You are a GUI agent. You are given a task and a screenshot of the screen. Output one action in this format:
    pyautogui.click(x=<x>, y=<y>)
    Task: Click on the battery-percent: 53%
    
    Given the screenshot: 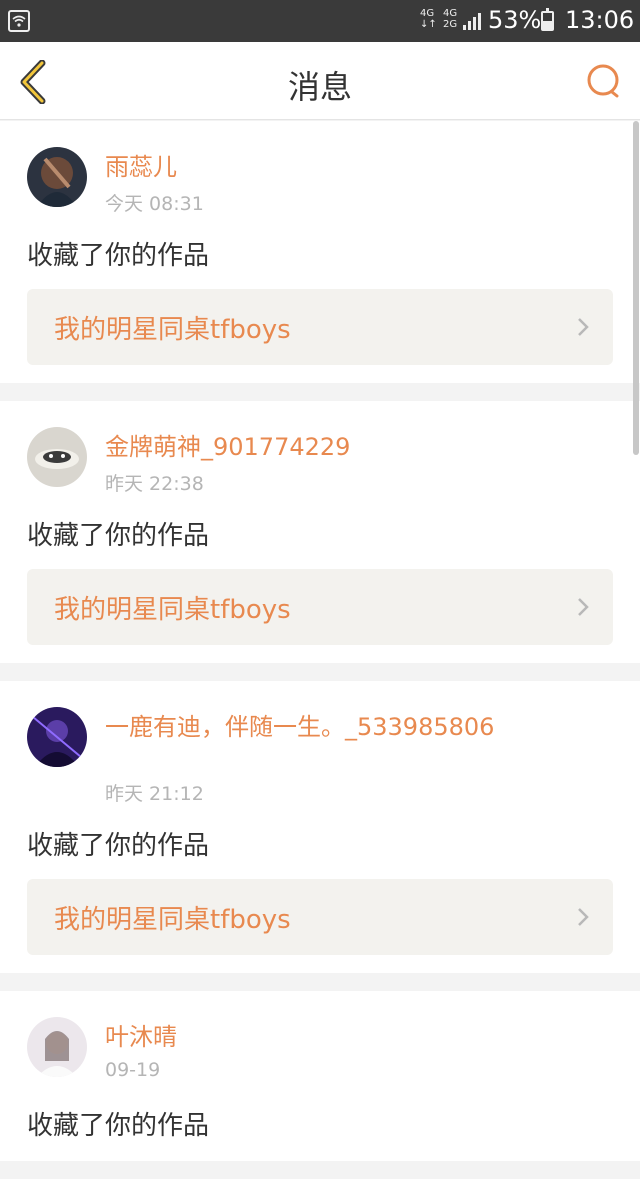 What is the action you would take?
    pyautogui.click(x=515, y=20)
    